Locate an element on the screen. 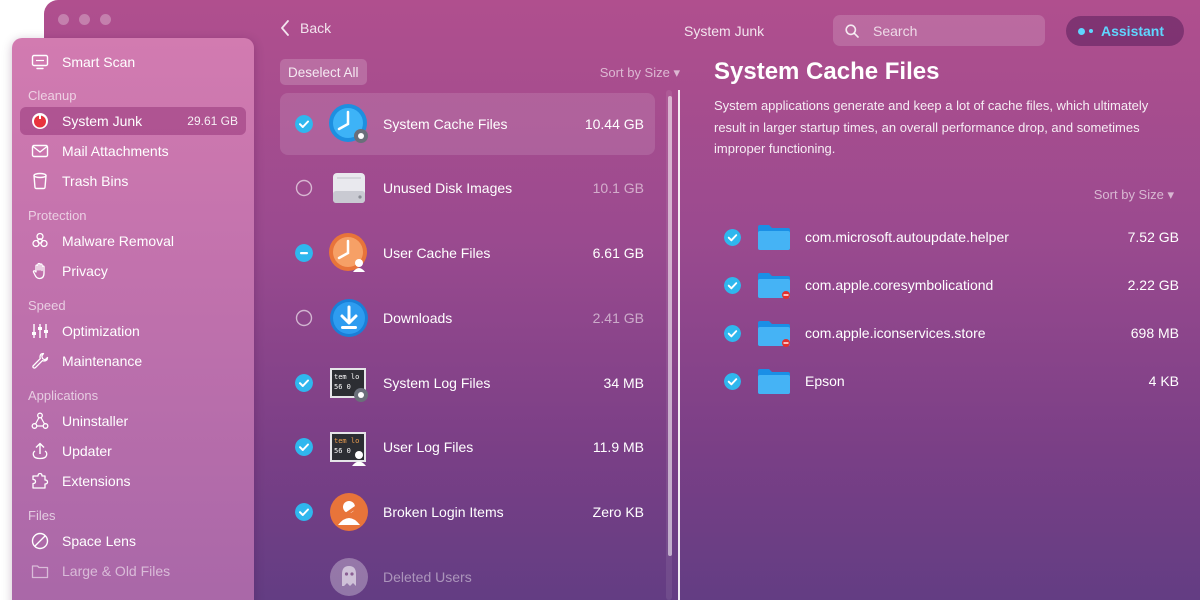 The image size is (1200, 600). svg-text: tem lo is located at coordinates (346, 441).